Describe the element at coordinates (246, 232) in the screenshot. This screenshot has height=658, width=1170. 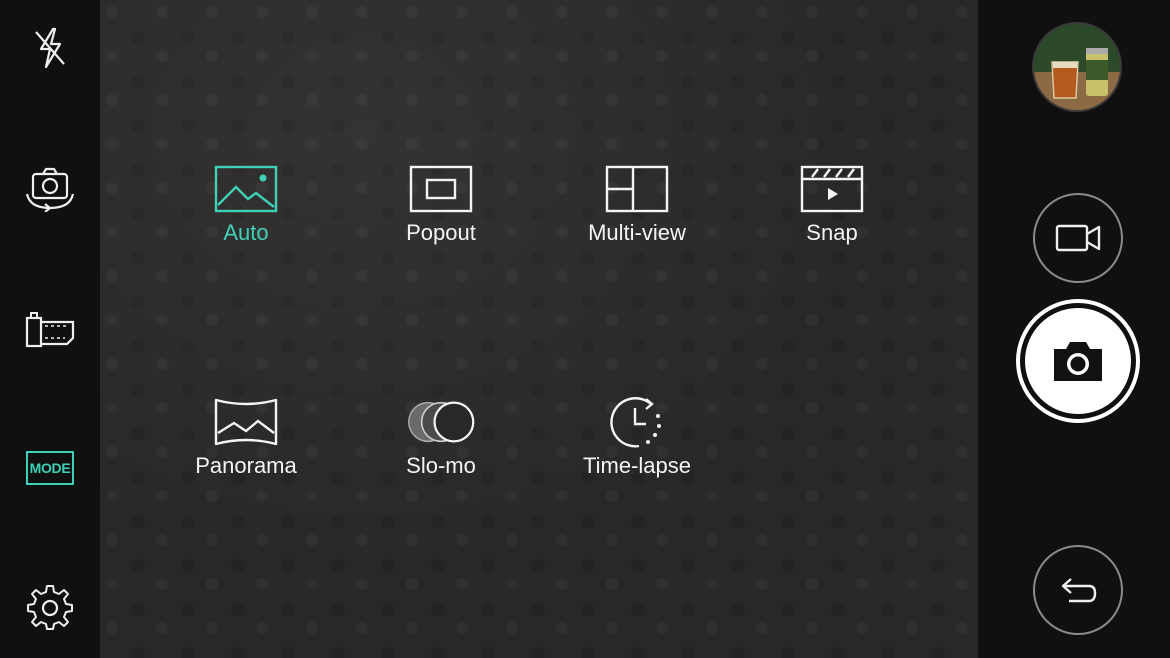
I see `mode-auto-label: Auto` at that location.